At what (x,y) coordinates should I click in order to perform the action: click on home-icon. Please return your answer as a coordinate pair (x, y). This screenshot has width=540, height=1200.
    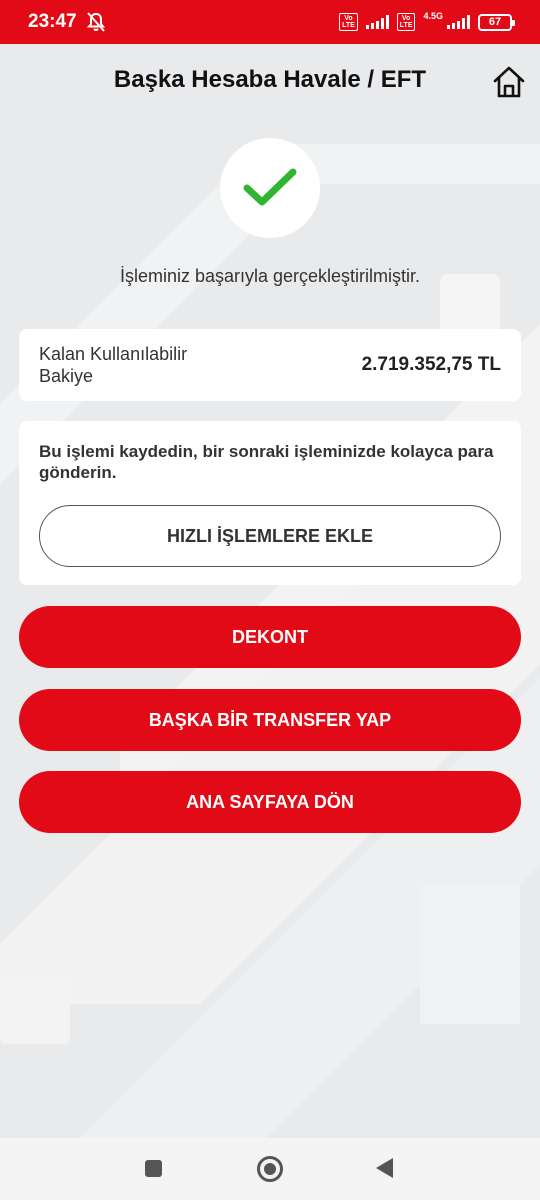
    Looking at the image, I should click on (509, 82).